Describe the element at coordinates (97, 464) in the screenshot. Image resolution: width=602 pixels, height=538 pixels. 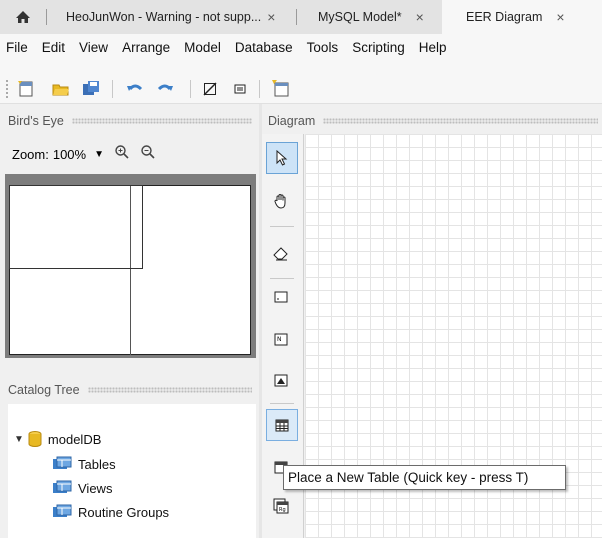
I see `tree-label: Tables` at that location.